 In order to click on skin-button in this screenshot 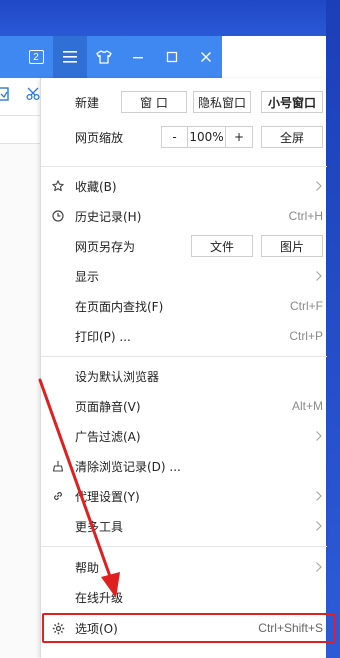, I will do `click(104, 57)`.